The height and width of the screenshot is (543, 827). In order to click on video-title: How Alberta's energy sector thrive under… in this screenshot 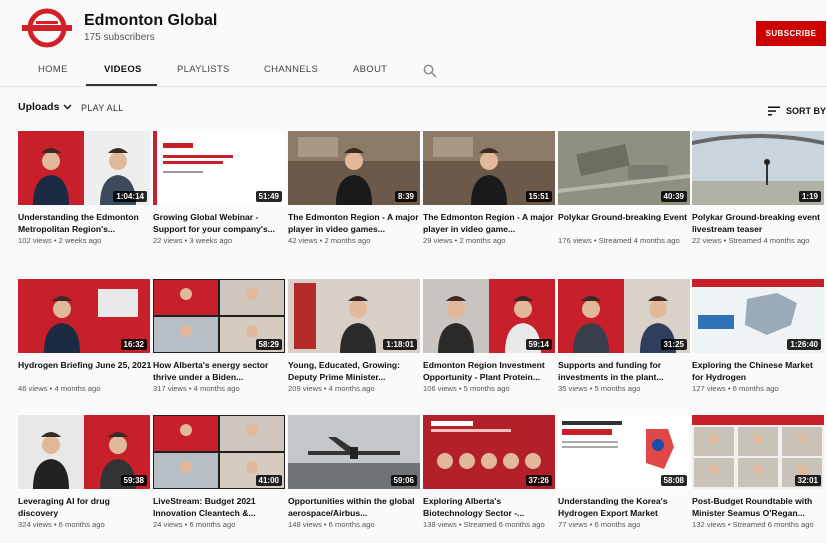, I will do `click(220, 371)`.